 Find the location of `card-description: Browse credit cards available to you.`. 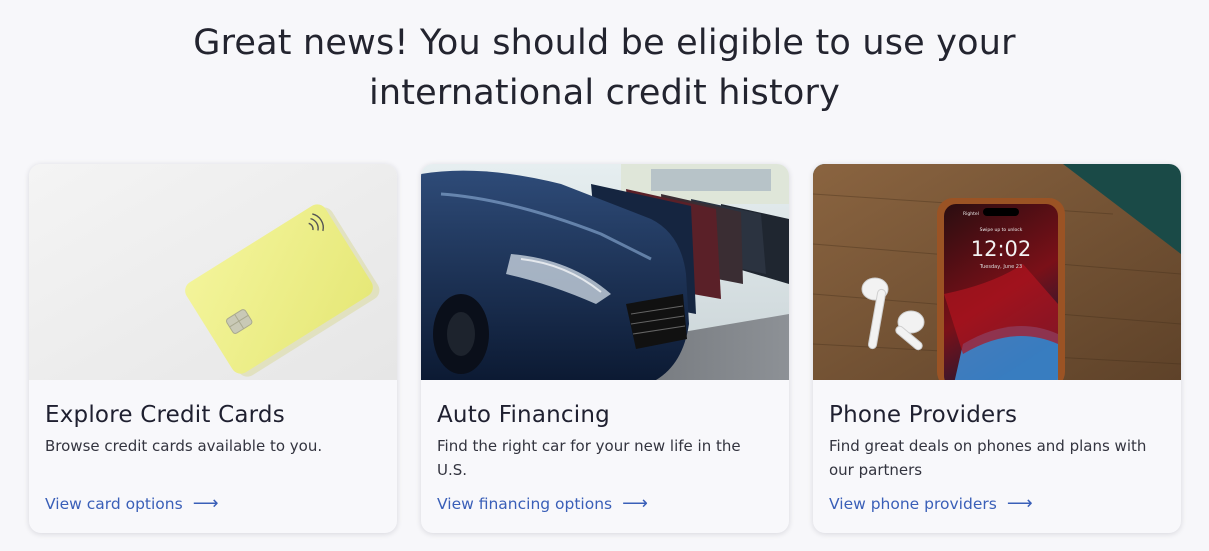

card-description: Browse credit cards available to you. is located at coordinates (184, 446).